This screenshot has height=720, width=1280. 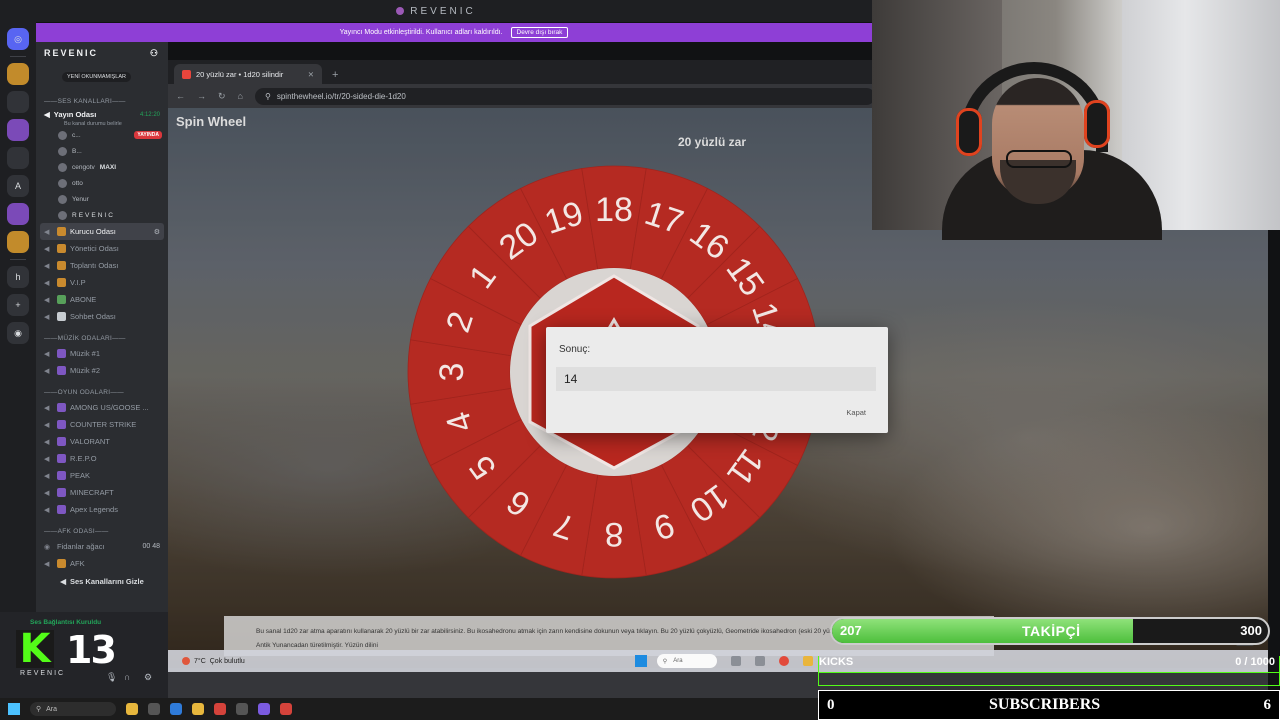 I want to click on server-icon-8: h, so click(x=18, y=277).